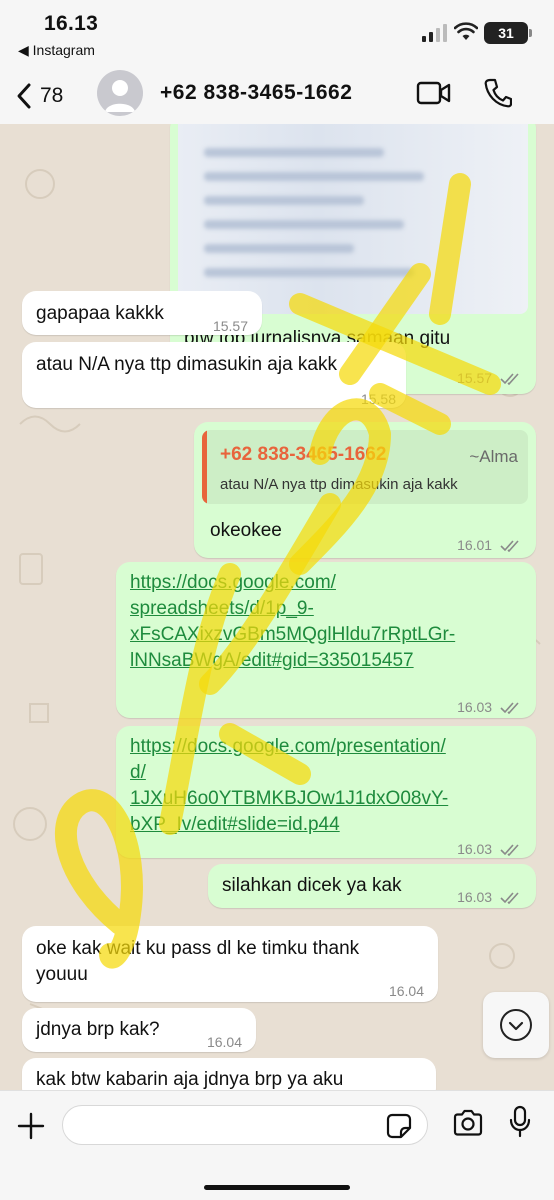 The height and width of the screenshot is (1200, 554). Describe the element at coordinates (493, 456) in the screenshot. I see `quoted-alias: ~Alma` at that location.